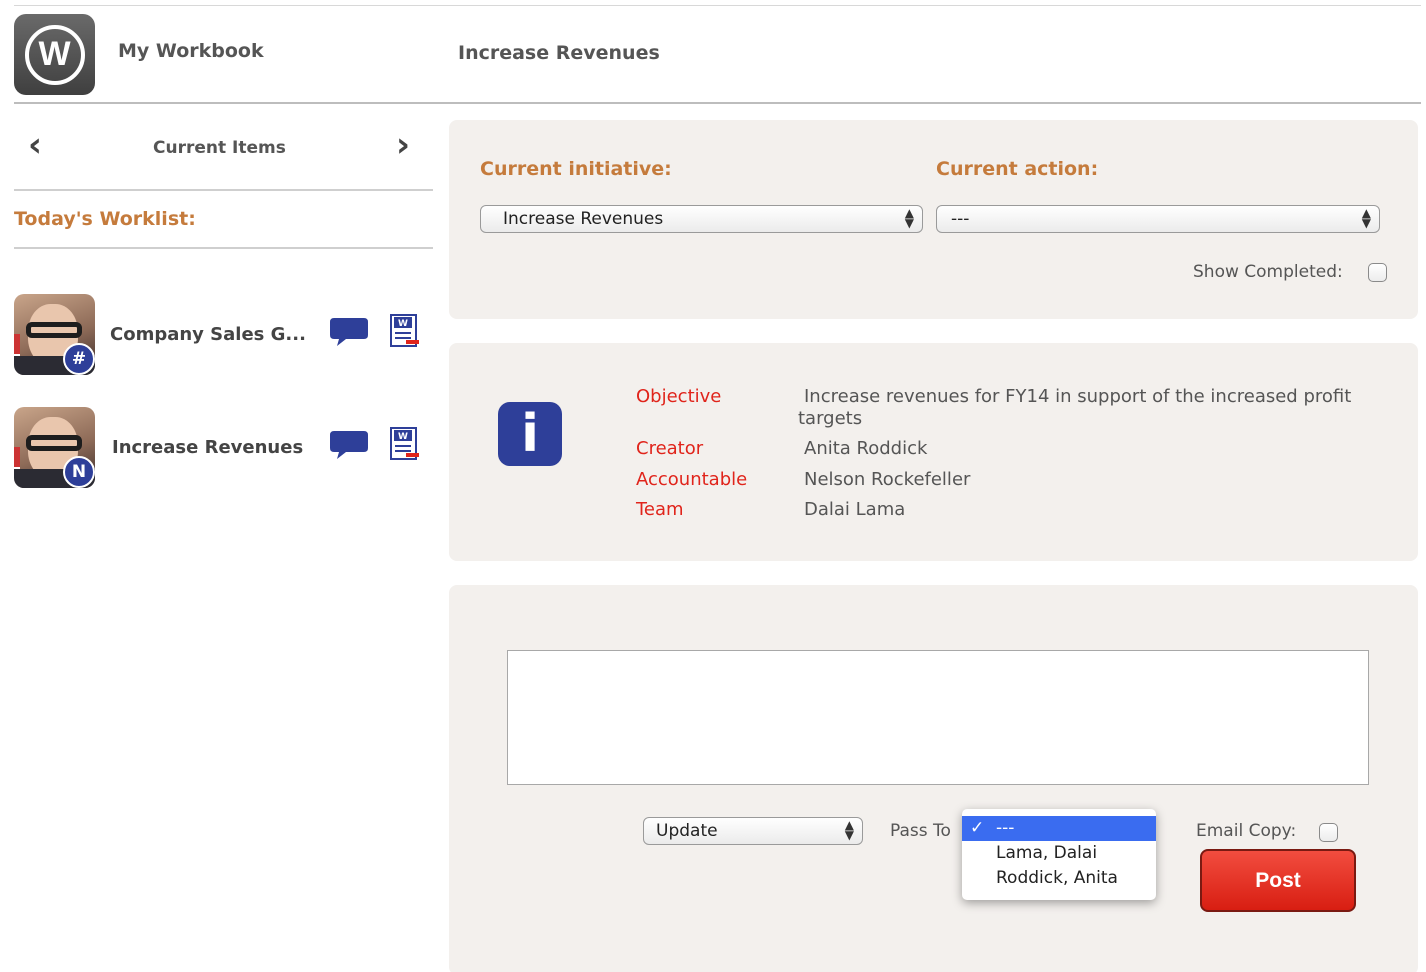  I want to click on email-copy-label: Email Copy:, so click(1246, 831).